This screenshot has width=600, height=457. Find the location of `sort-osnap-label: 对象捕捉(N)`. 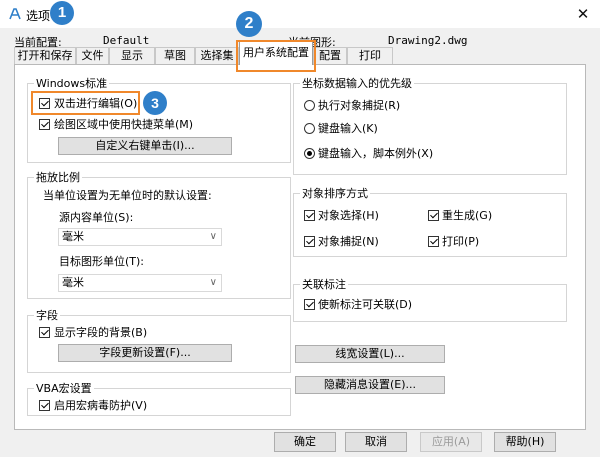

sort-osnap-label: 对象捕捉(N) is located at coordinates (348, 241).